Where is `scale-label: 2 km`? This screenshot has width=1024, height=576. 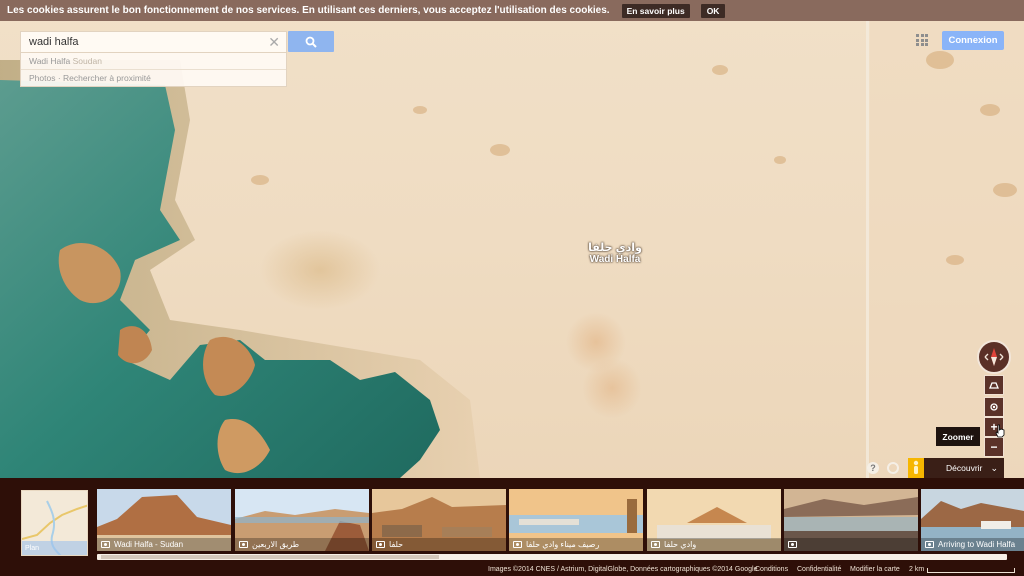 scale-label: 2 km is located at coordinates (916, 569).